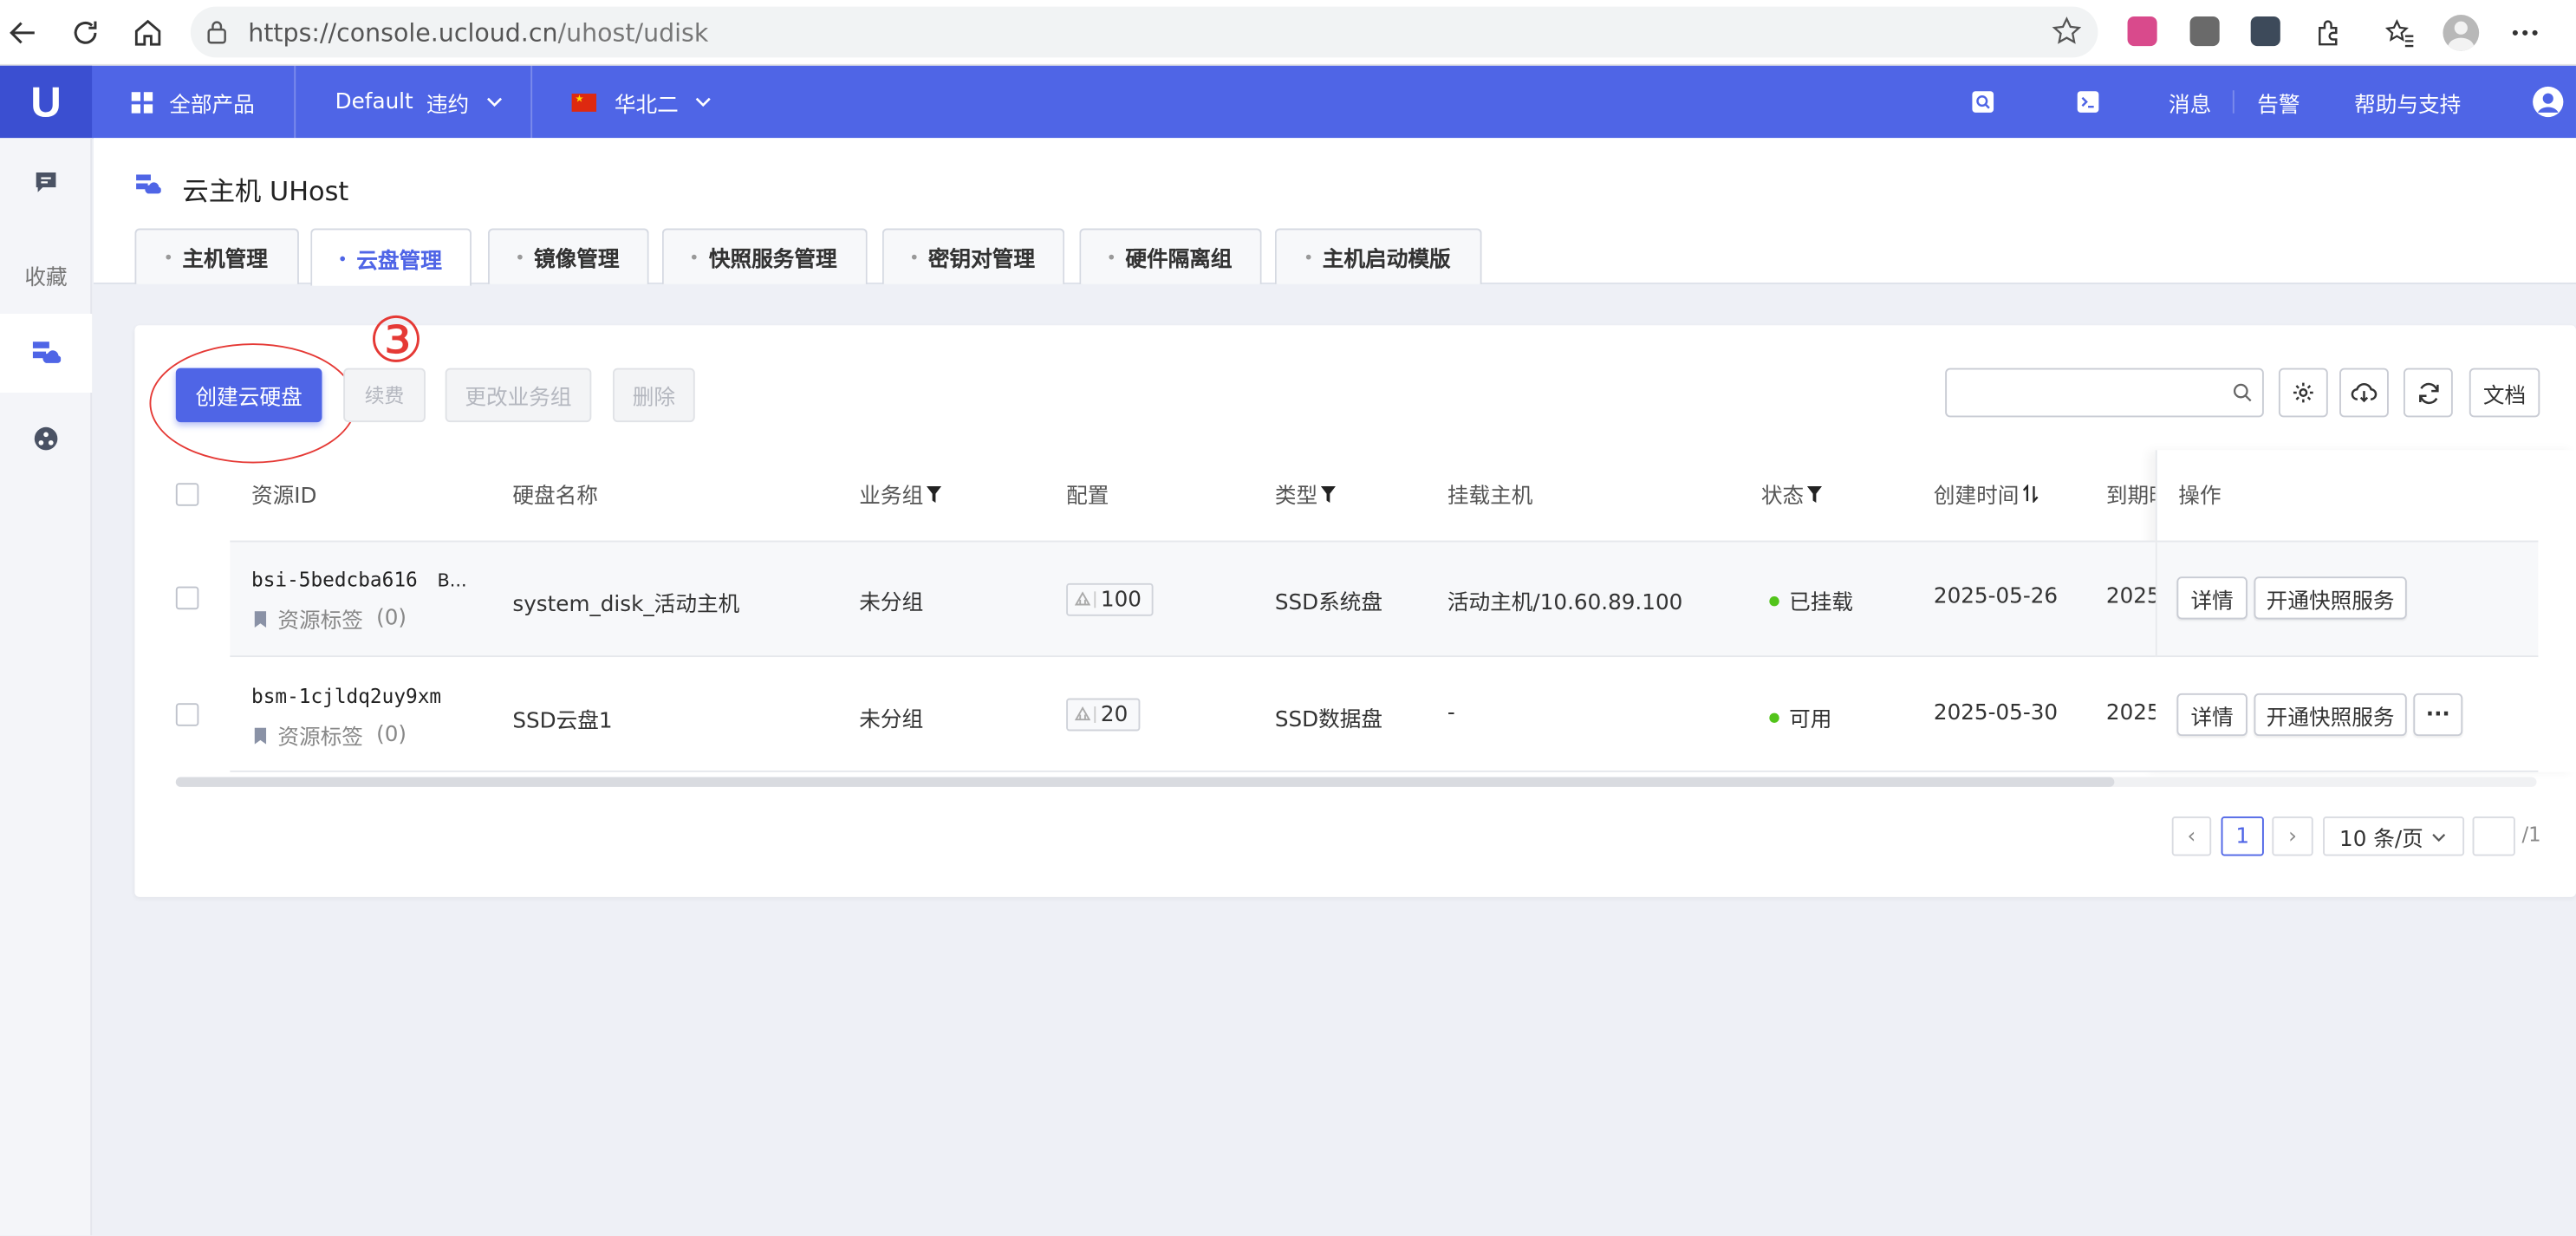 This screenshot has width=2576, height=1236. What do you see at coordinates (1490, 497) in the screenshot?
I see `column-header-mounted-host: 挂载主机` at bounding box center [1490, 497].